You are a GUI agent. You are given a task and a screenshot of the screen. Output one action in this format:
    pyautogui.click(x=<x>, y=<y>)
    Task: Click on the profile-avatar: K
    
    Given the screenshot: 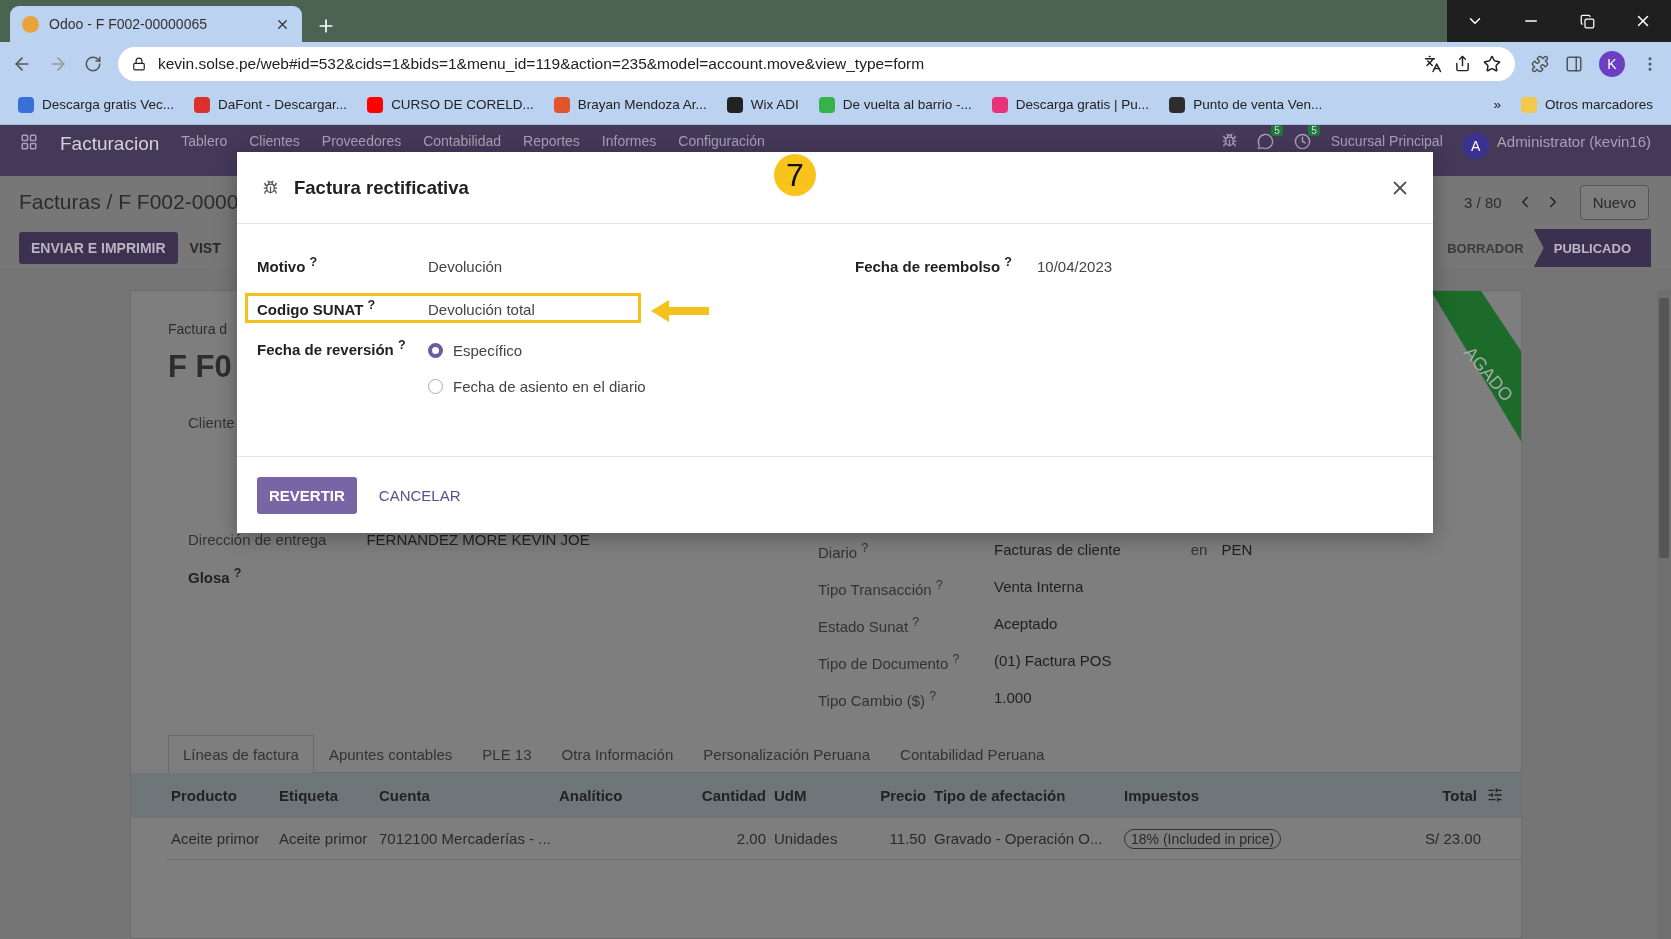 What is the action you would take?
    pyautogui.click(x=1612, y=63)
    